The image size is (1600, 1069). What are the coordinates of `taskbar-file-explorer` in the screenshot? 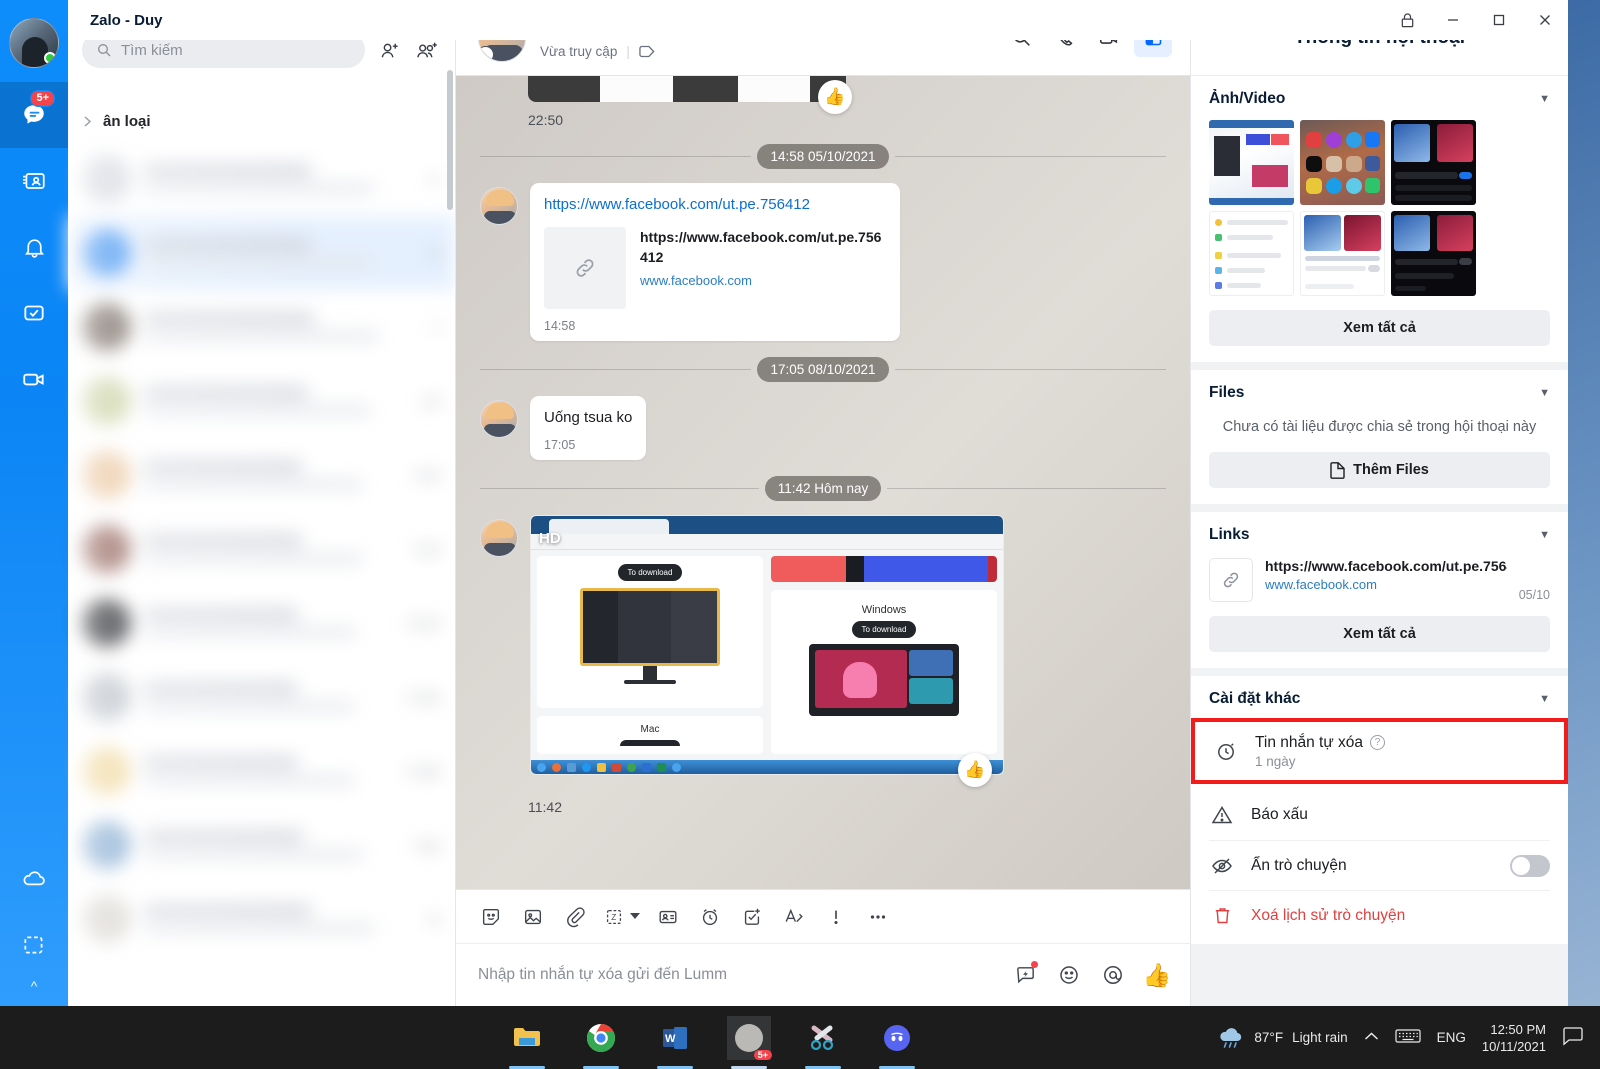 It's located at (527, 1042).